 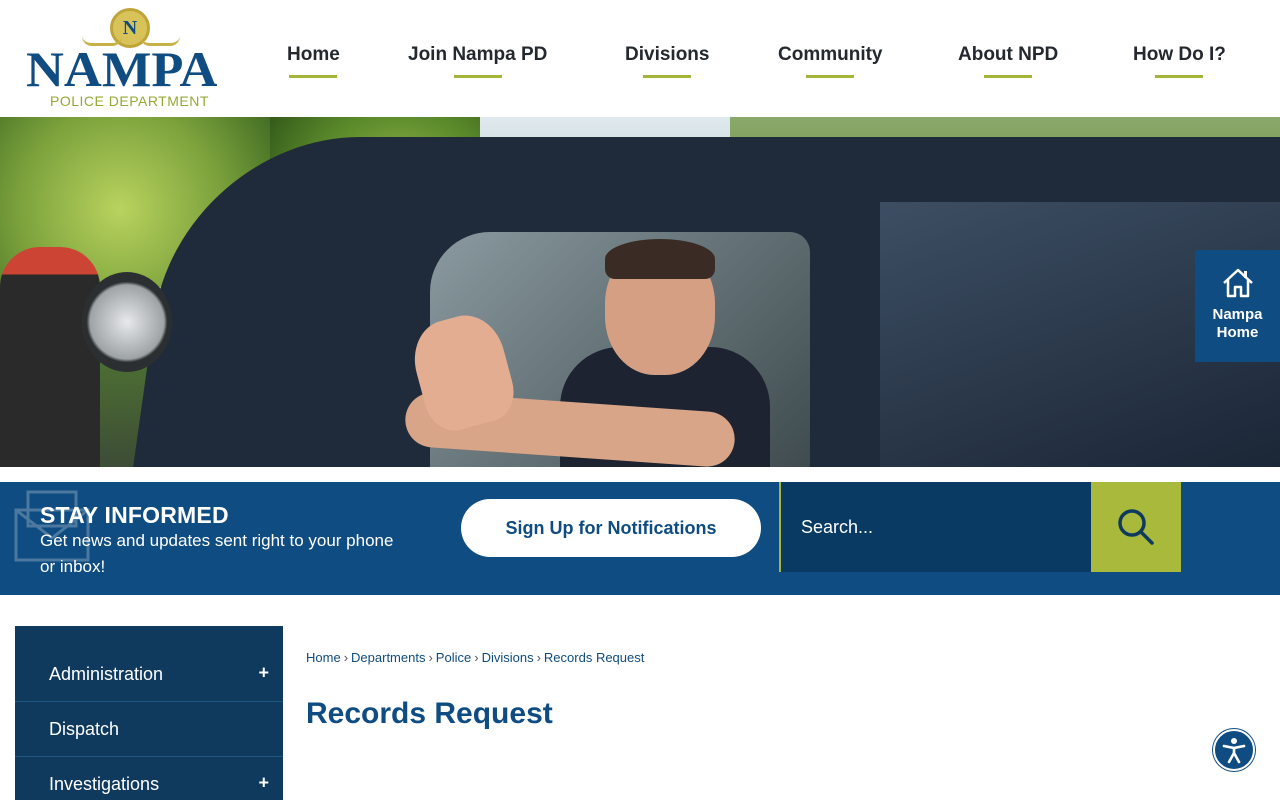 I want to click on site-search, so click(x=980, y=527).